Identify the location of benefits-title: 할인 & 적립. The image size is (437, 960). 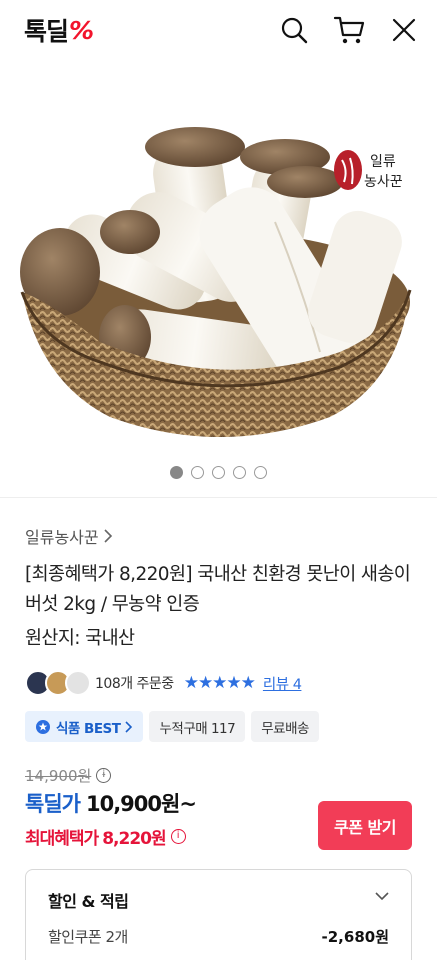
(88, 901).